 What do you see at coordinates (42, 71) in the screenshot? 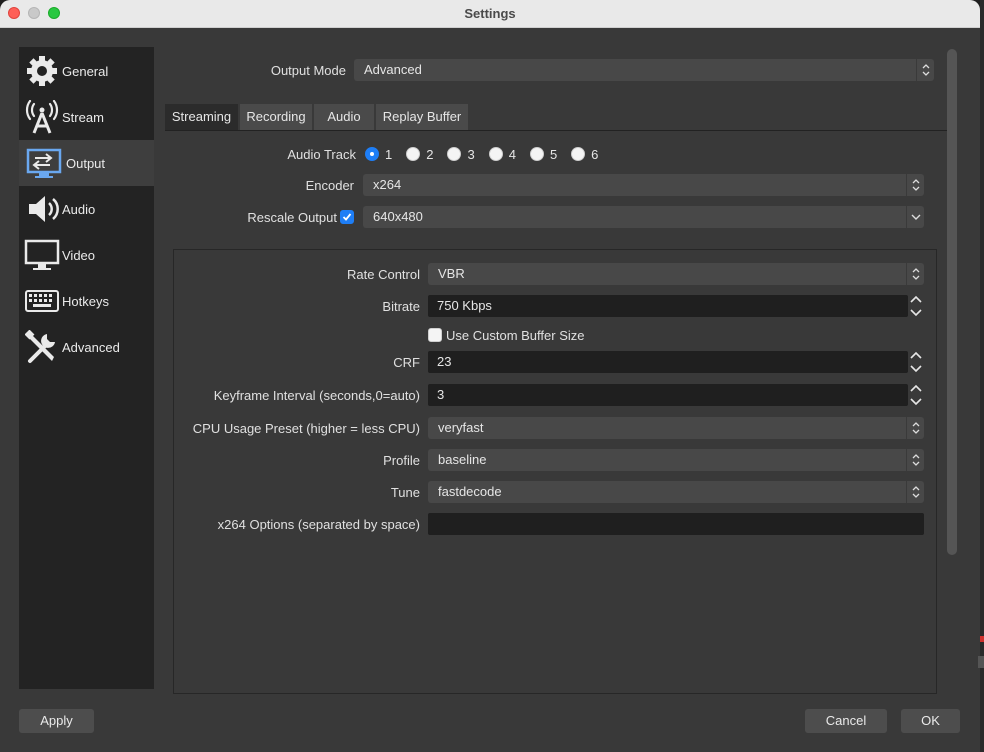
I see `gear-icon` at bounding box center [42, 71].